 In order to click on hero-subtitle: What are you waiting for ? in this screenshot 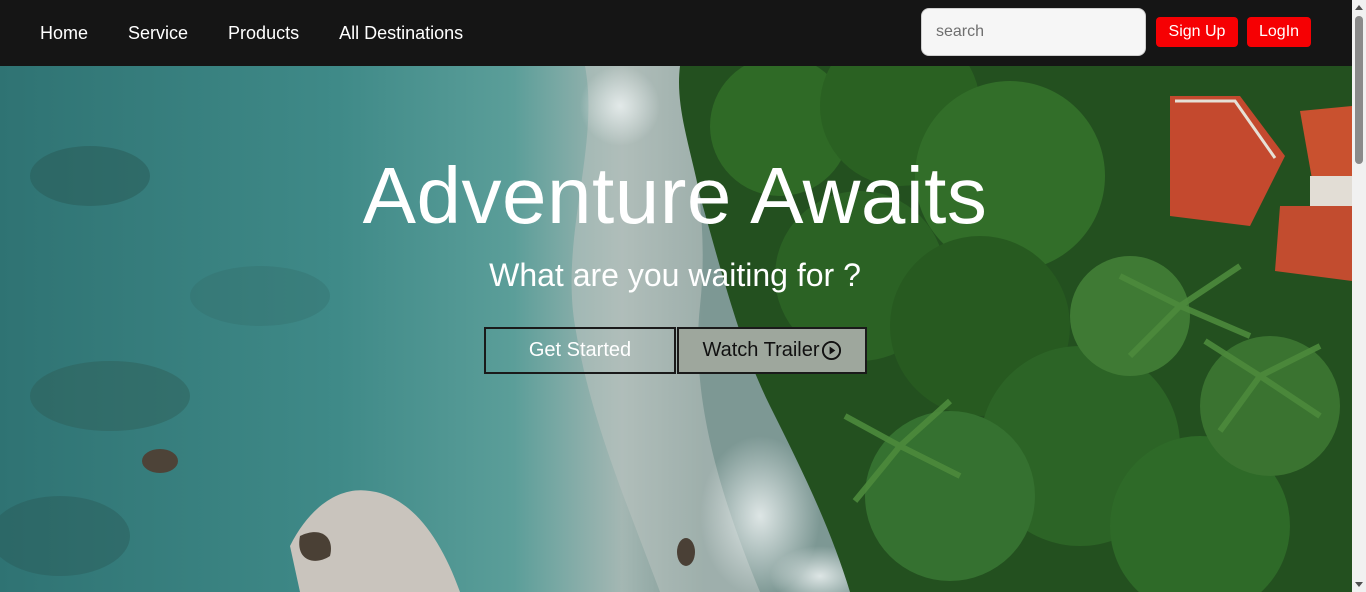, I will do `click(675, 275)`.